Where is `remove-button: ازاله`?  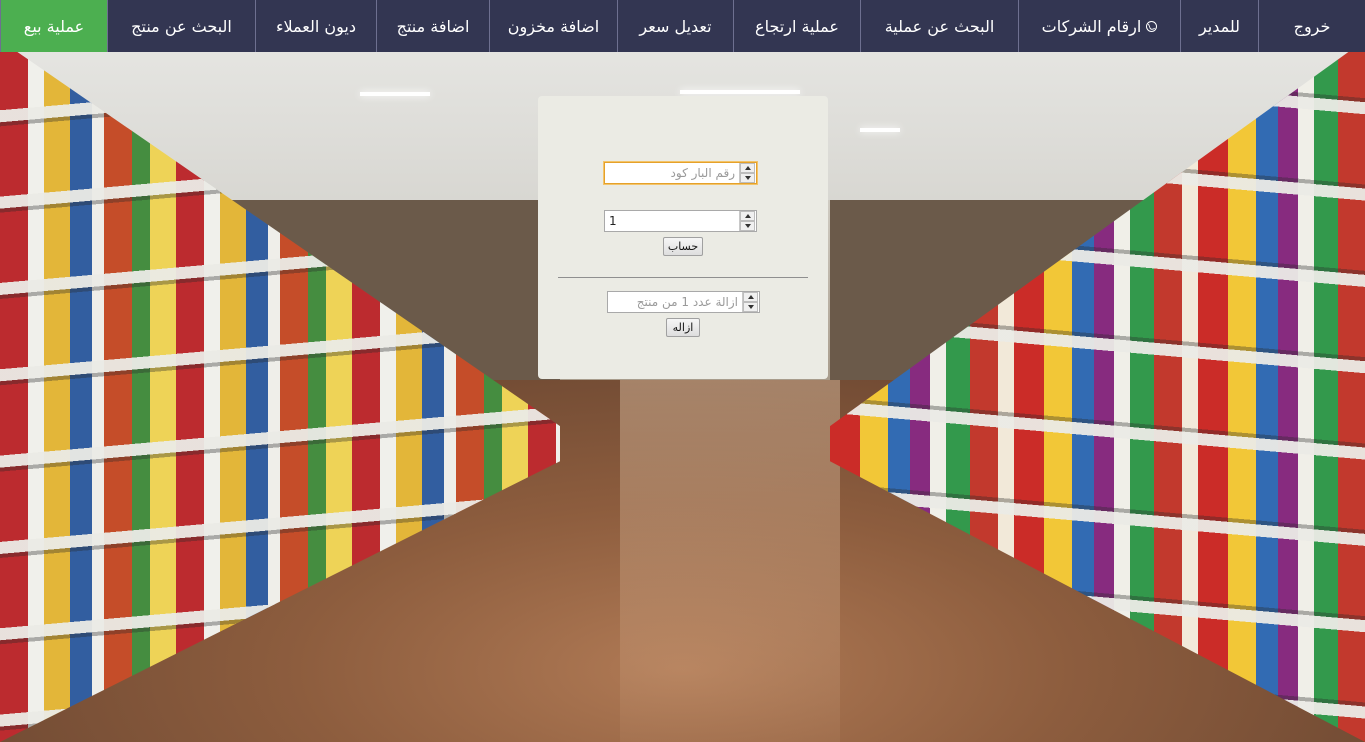
remove-button: ازاله is located at coordinates (683, 327).